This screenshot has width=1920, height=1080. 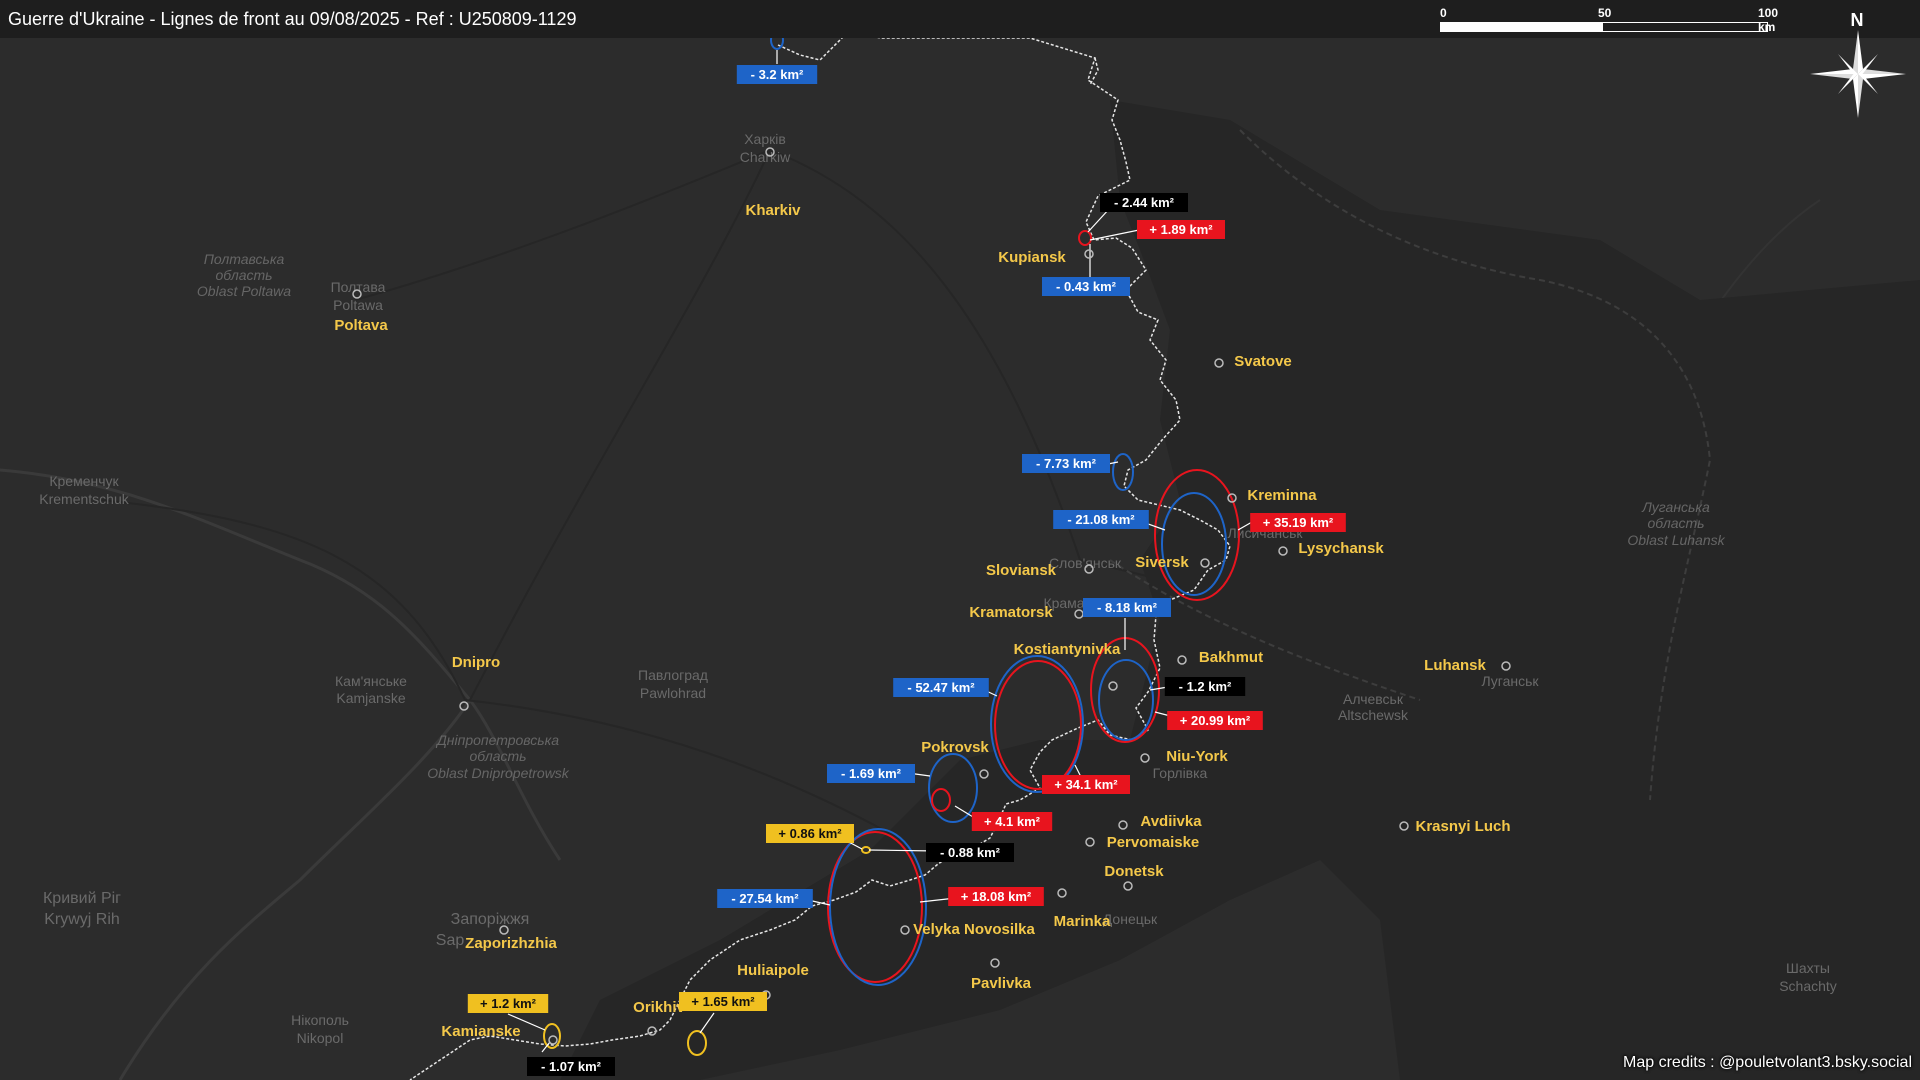 I want to click on change-label-text: + 20.99 km², so click(x=1215, y=720).